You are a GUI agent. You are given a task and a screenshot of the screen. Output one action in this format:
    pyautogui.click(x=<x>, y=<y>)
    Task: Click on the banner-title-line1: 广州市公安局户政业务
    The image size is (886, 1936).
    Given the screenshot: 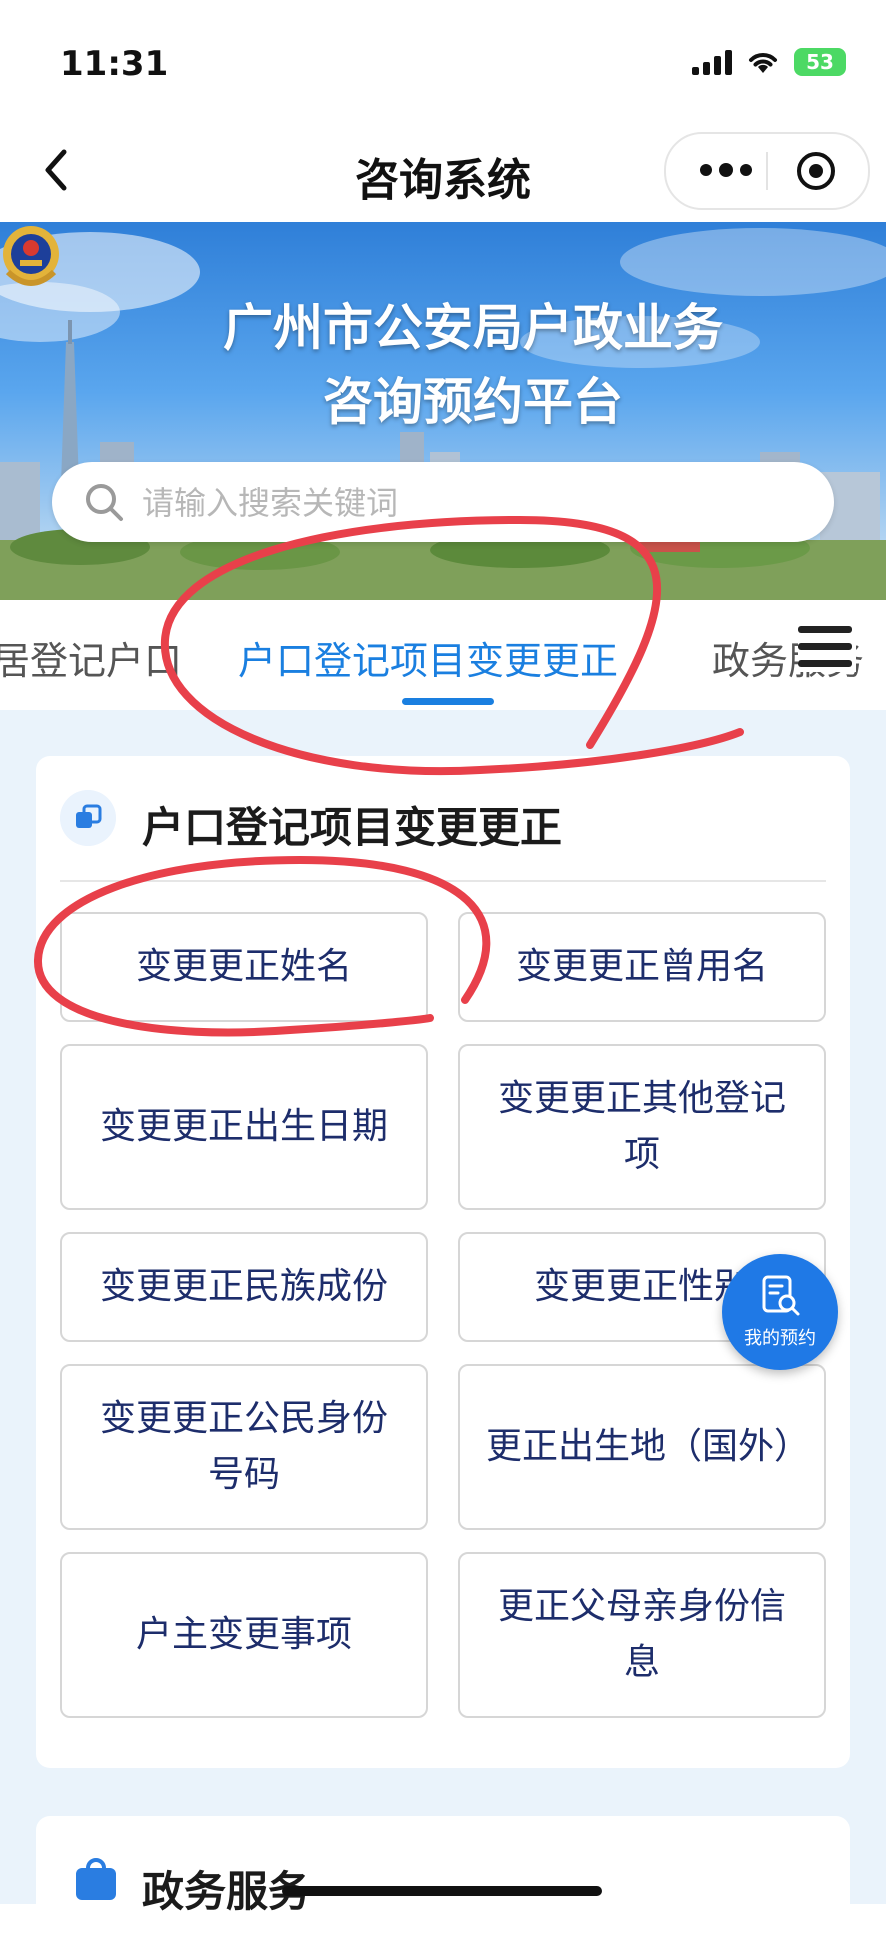 What is the action you would take?
    pyautogui.click(x=473, y=328)
    